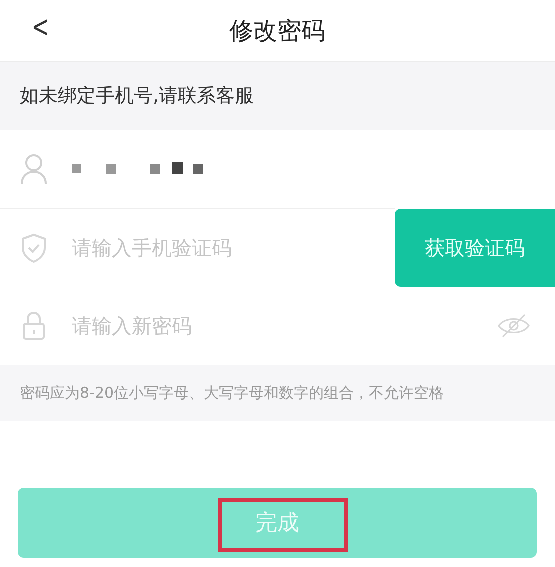  What do you see at coordinates (34, 248) in the screenshot?
I see `shield-icon` at bounding box center [34, 248].